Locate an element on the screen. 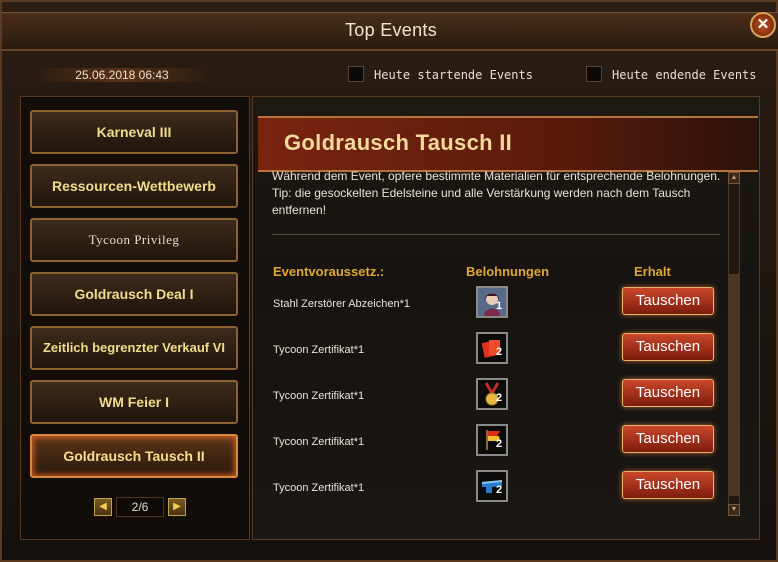 The width and height of the screenshot is (778, 562). blue-ticket-icon is located at coordinates (492, 486).